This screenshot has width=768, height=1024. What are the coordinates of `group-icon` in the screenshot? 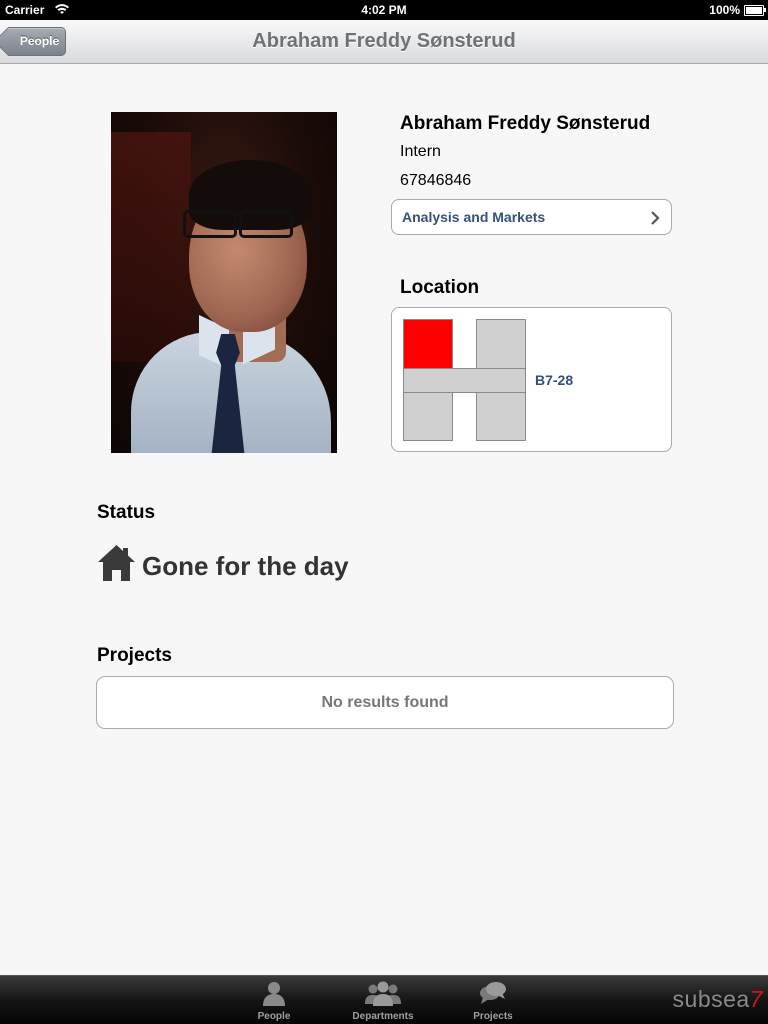 It's located at (383, 993).